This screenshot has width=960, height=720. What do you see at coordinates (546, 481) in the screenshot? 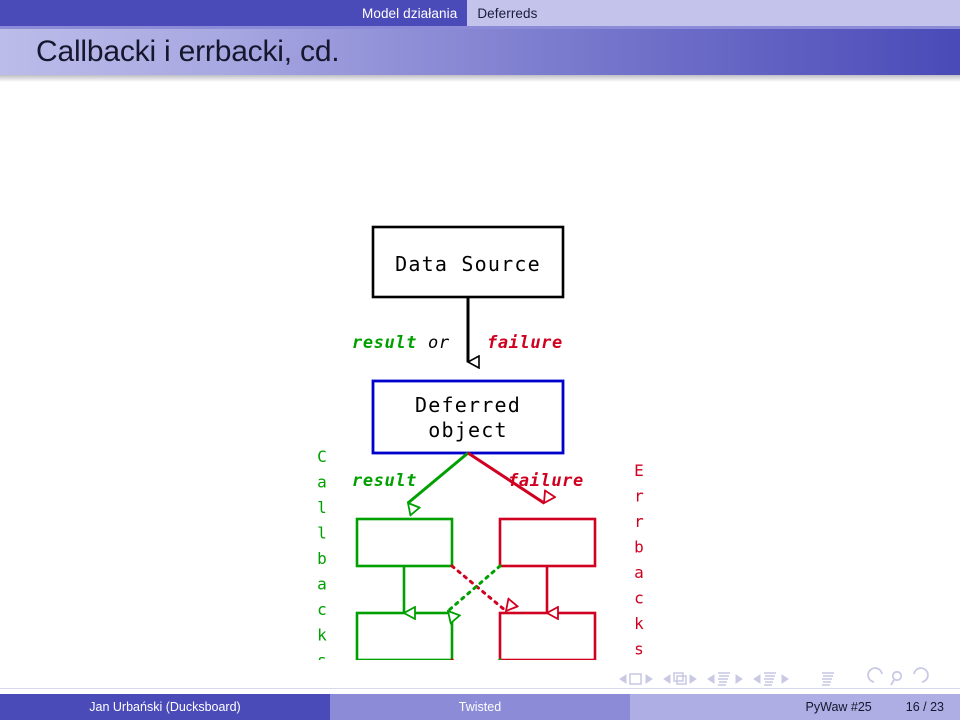
I see `label-failure-branch: failure` at bounding box center [546, 481].